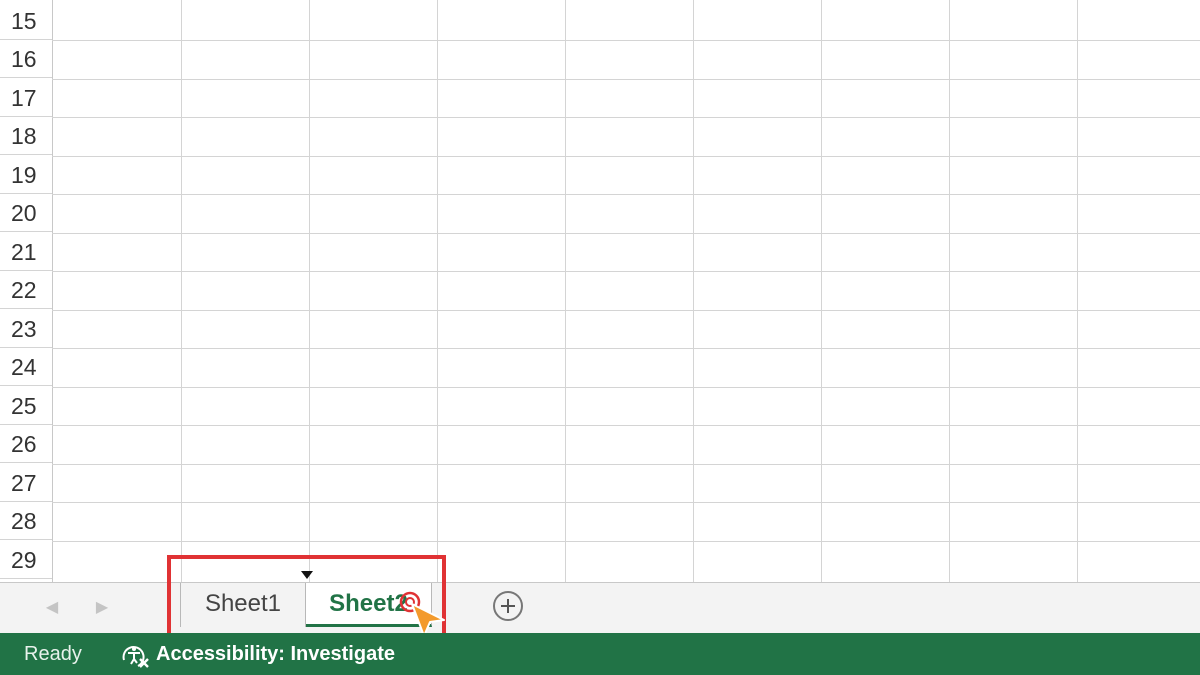 Image resolution: width=1200 pixels, height=675 pixels. I want to click on row-header-21: 21, so click(26, 252).